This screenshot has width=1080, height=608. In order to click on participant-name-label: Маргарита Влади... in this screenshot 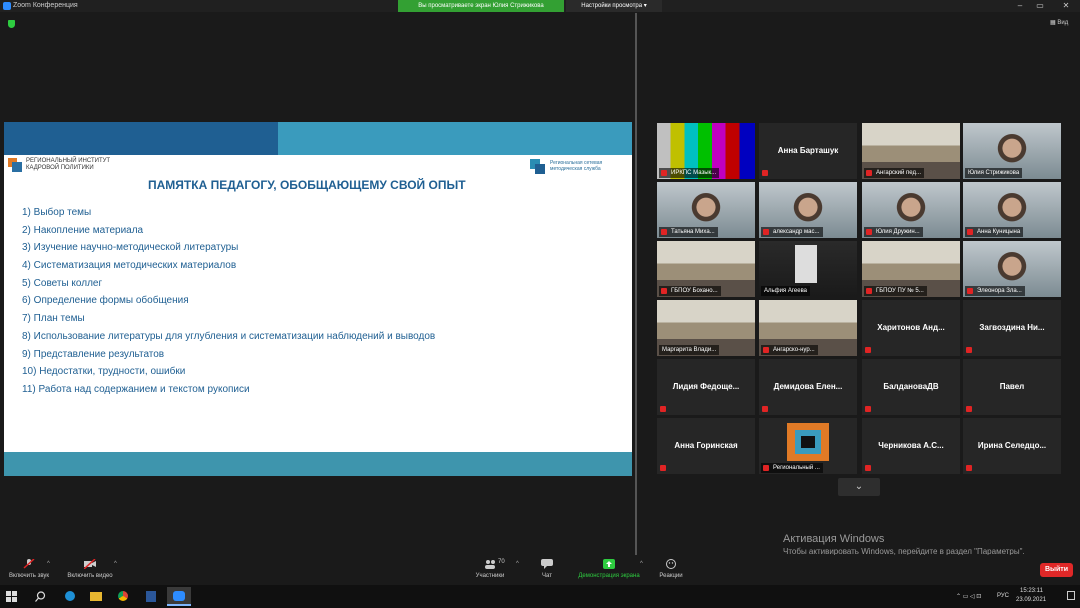, I will do `click(689, 350)`.